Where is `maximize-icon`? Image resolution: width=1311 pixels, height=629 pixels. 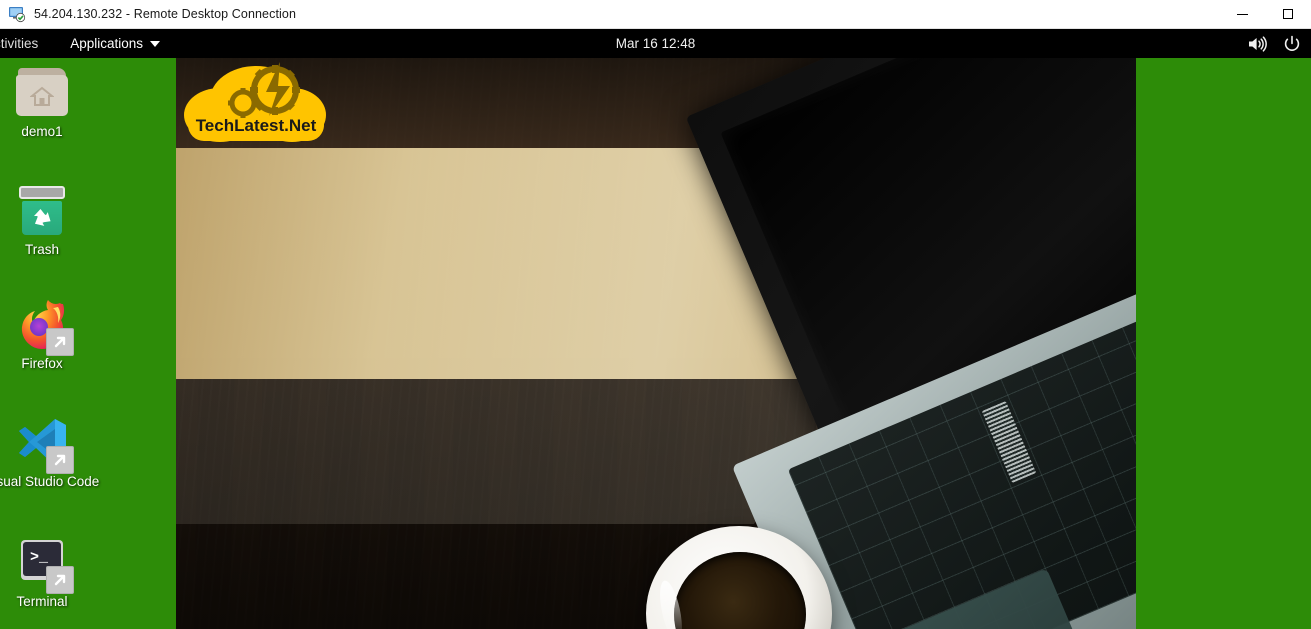 maximize-icon is located at coordinates (1288, 14).